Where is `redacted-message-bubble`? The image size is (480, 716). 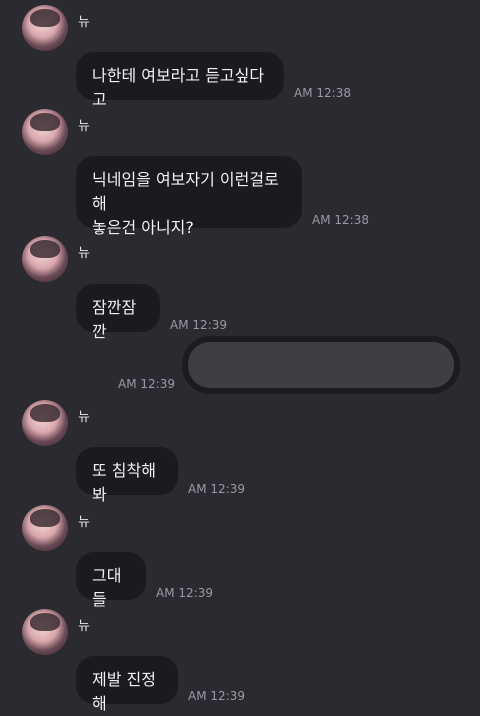 redacted-message-bubble is located at coordinates (321, 365).